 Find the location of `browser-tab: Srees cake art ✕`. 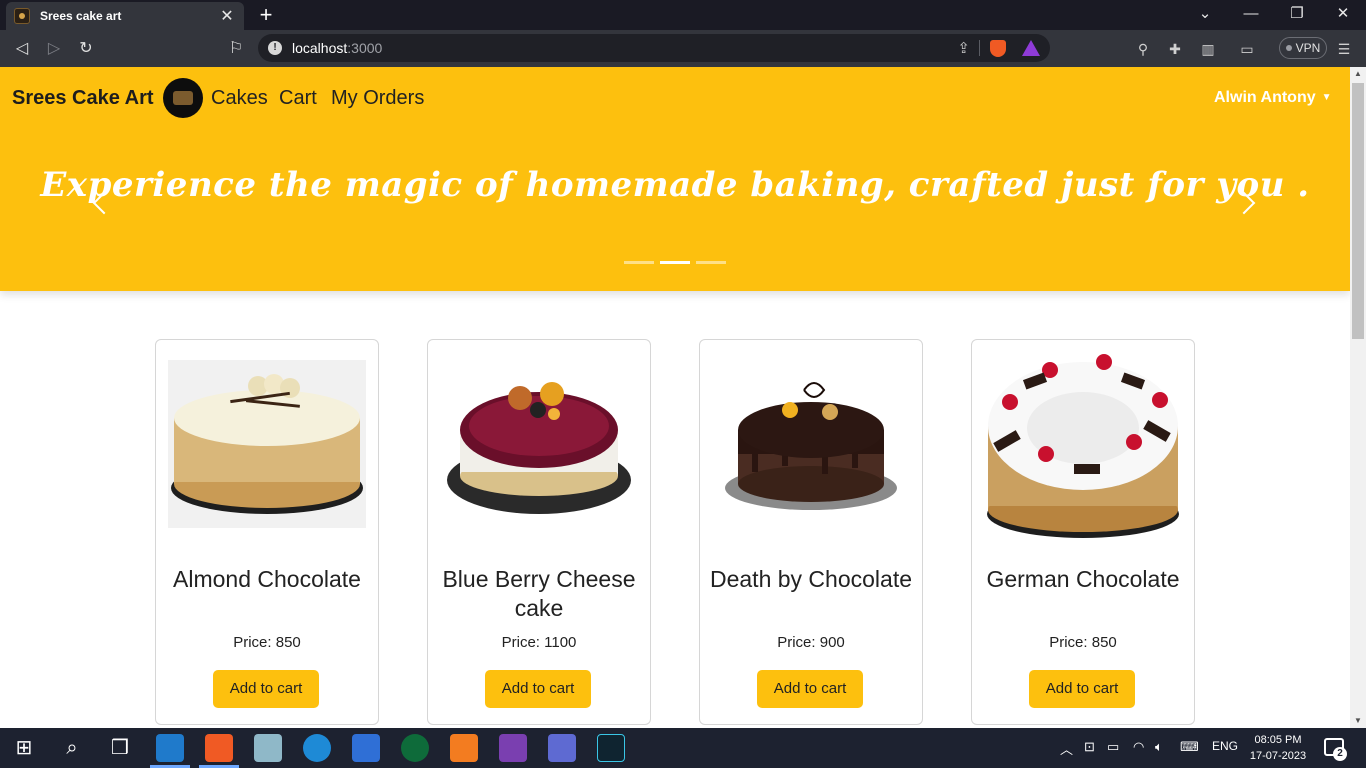

browser-tab: Srees cake art ✕ is located at coordinates (125, 16).